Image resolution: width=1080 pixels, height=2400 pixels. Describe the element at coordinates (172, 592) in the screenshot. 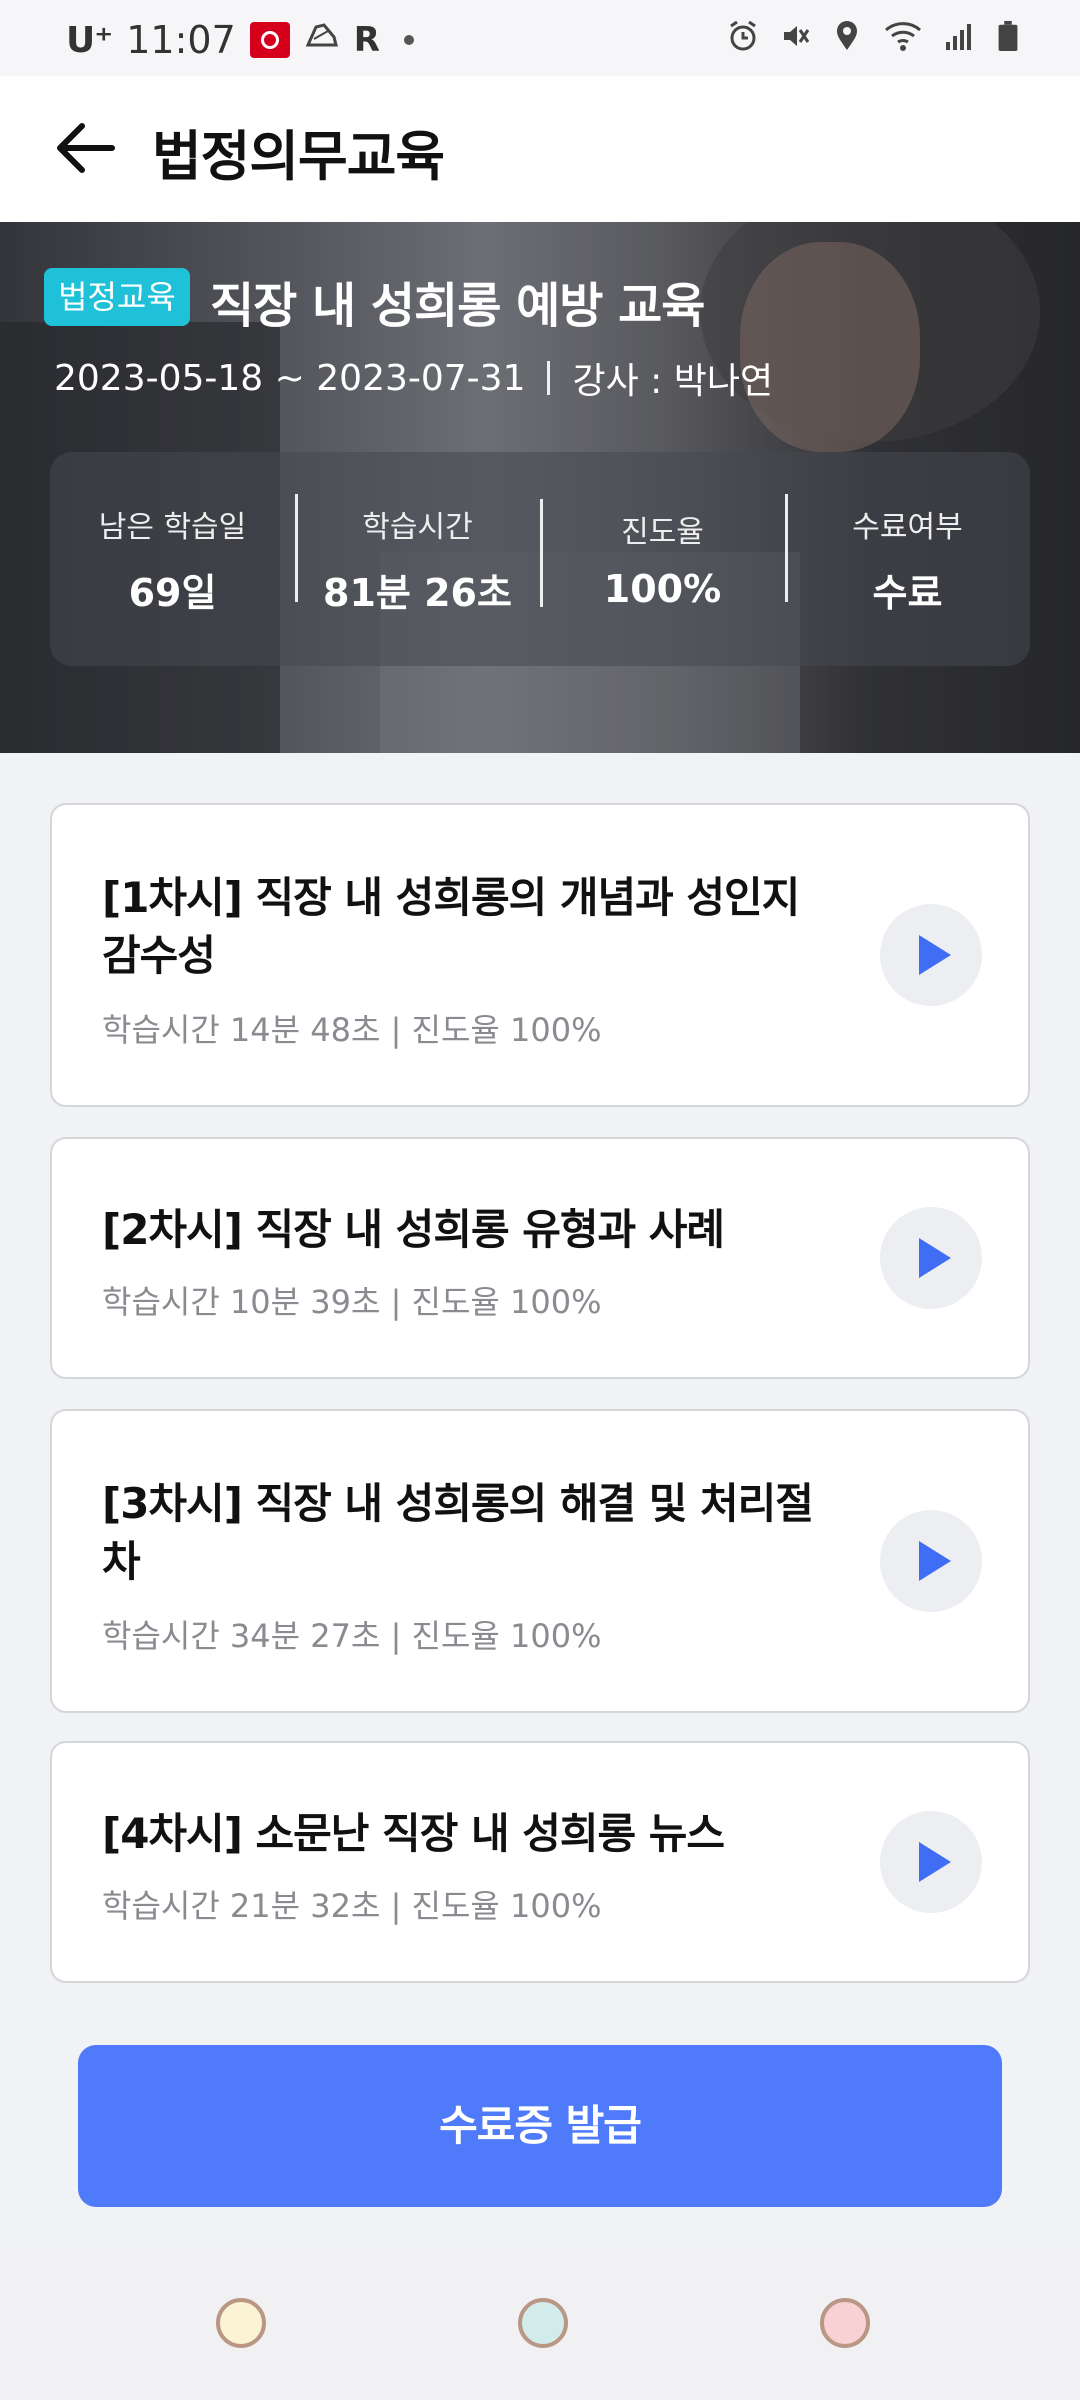

I see `stat-value: 69일` at that location.